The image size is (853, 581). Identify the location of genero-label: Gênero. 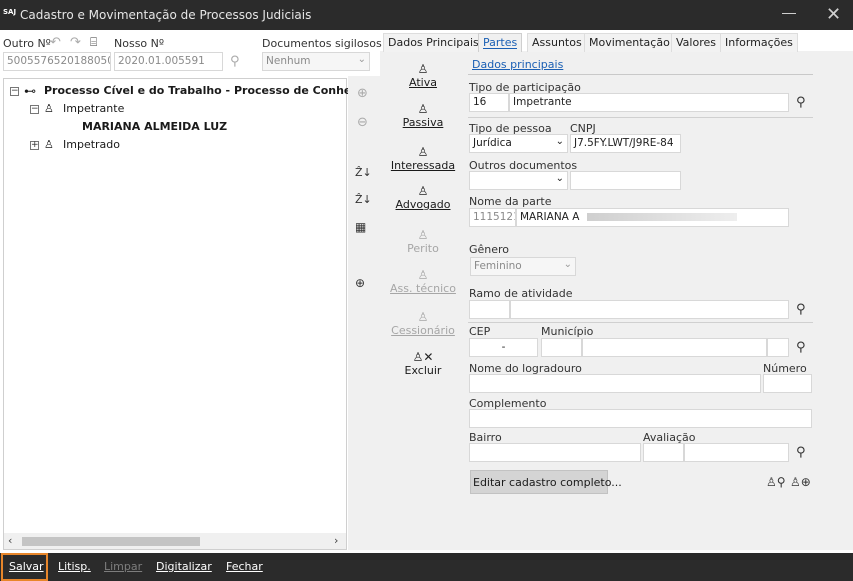
(489, 249).